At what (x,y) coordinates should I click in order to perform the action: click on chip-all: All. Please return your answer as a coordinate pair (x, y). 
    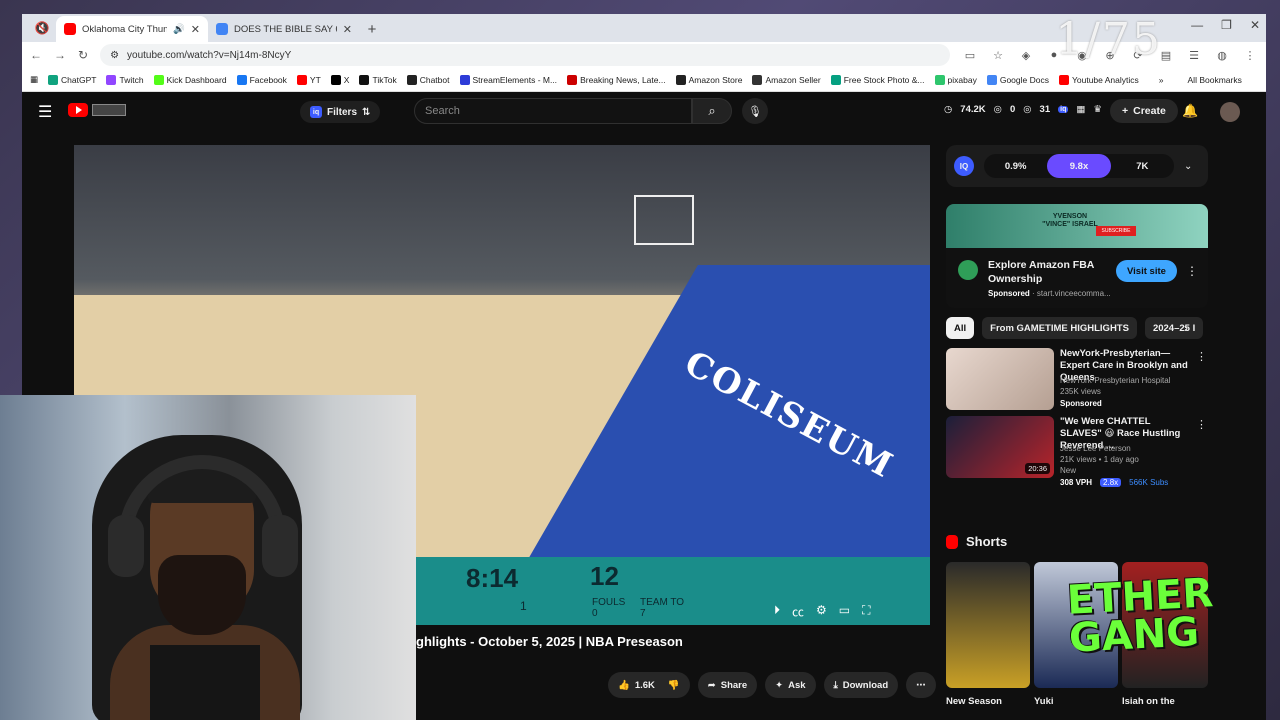
    Looking at the image, I should click on (960, 328).